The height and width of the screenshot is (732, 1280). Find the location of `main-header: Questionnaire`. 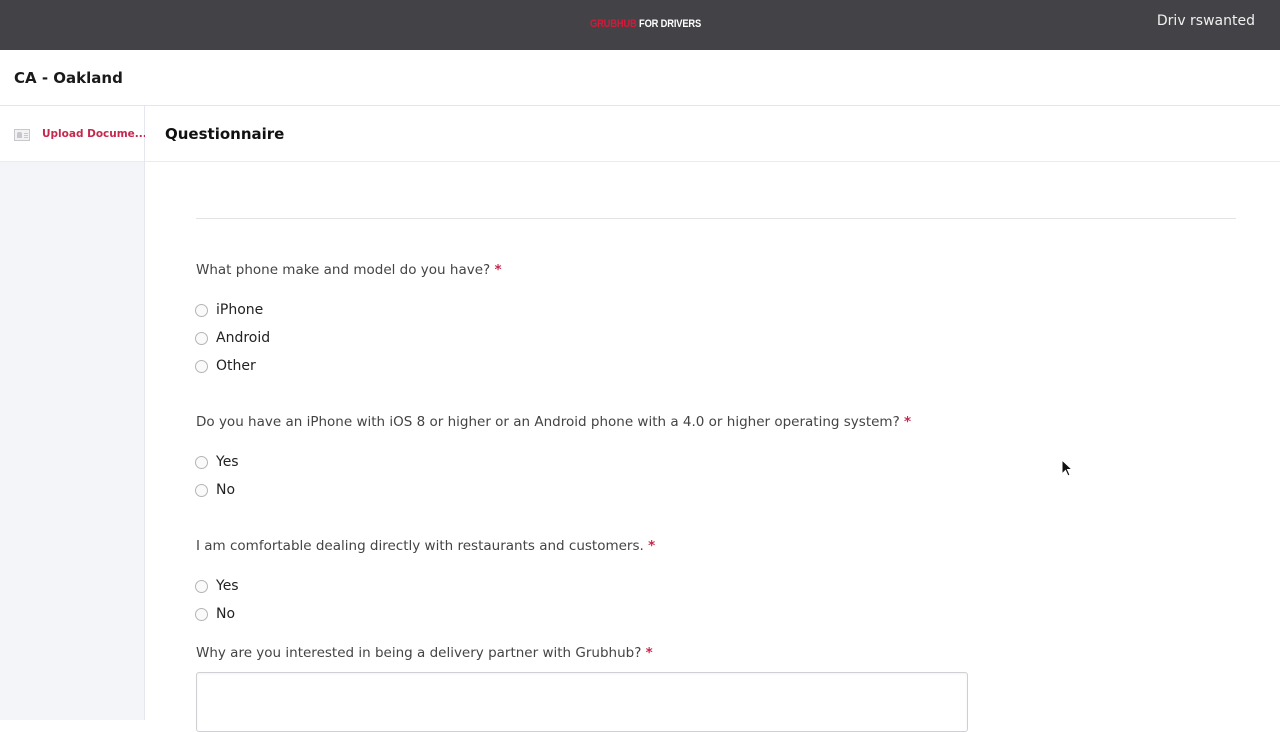

main-header: Questionnaire is located at coordinates (712, 134).